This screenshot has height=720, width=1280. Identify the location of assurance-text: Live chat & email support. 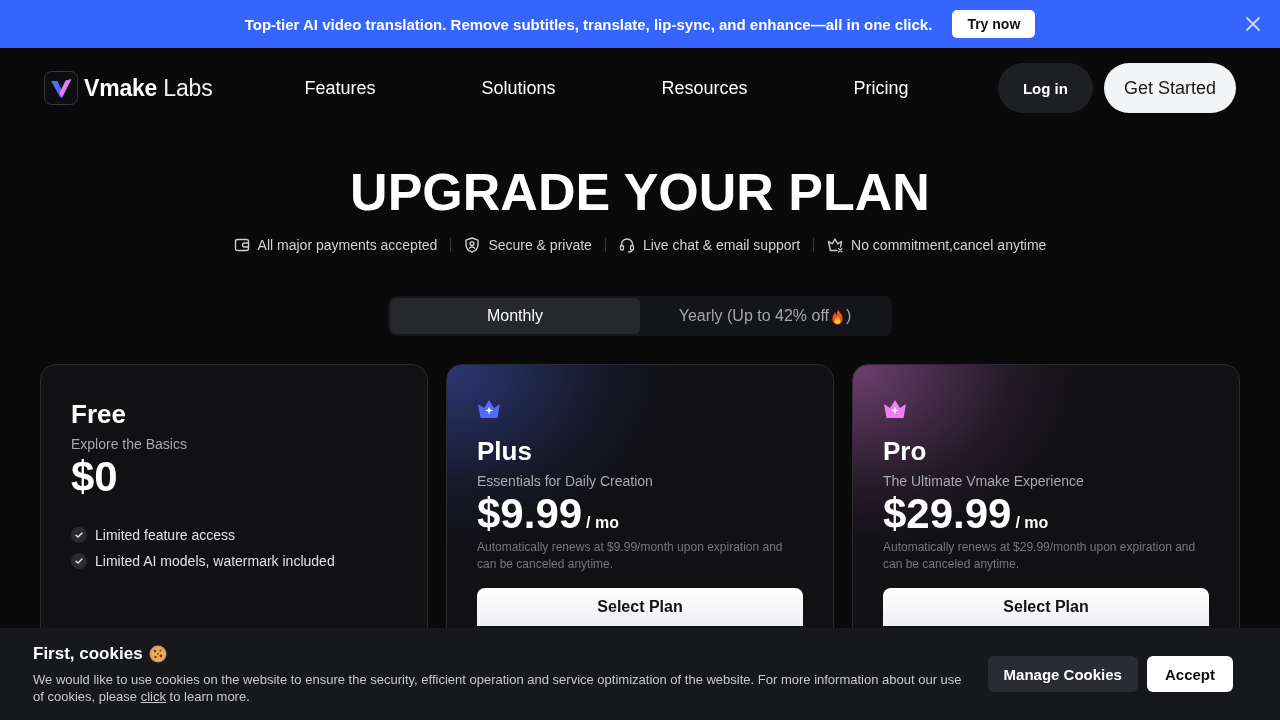
(721, 245).